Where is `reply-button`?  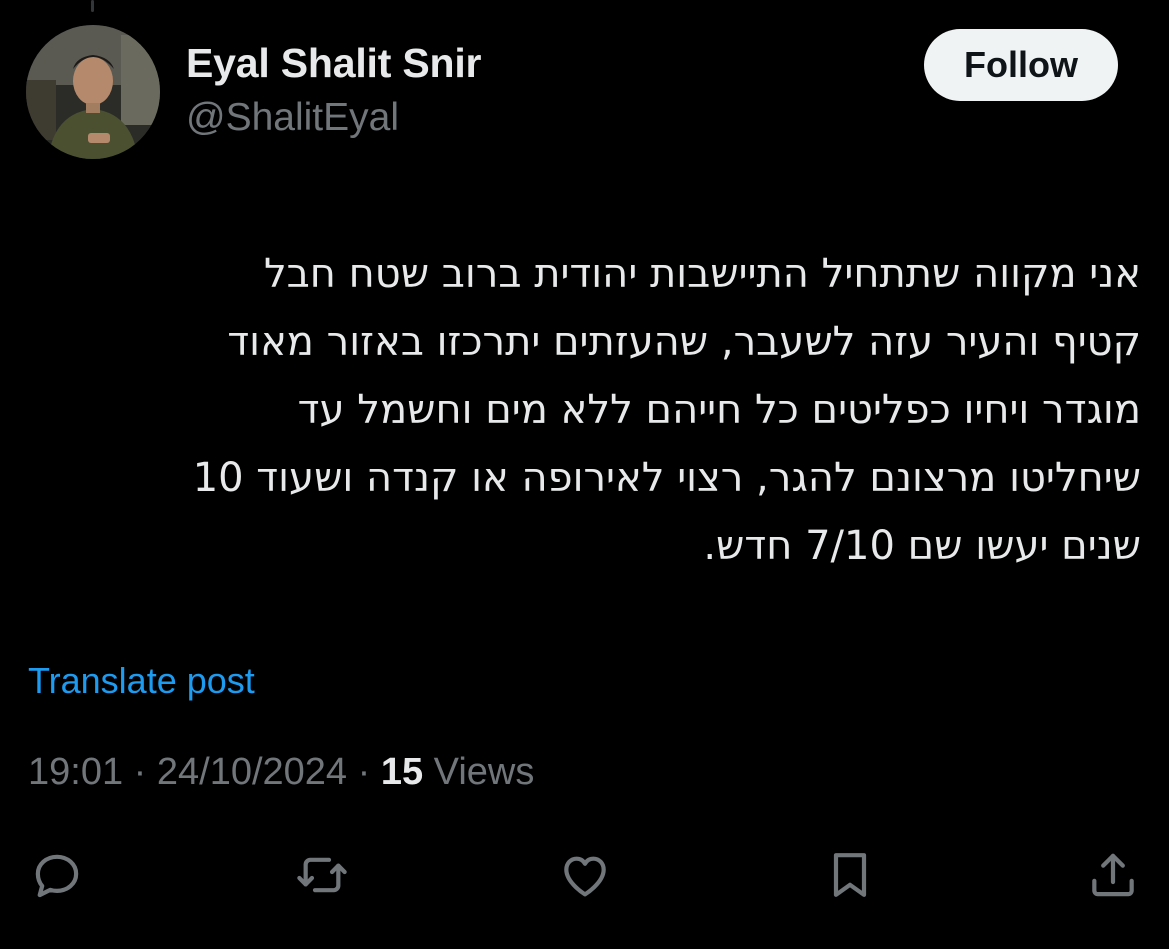
reply-button is located at coordinates (57, 875).